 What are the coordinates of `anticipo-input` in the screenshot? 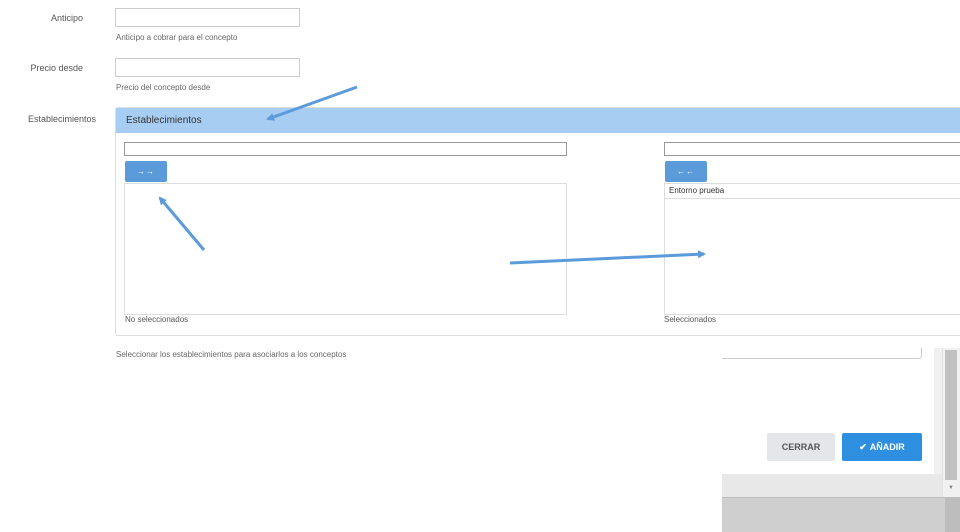 It's located at (207, 17).